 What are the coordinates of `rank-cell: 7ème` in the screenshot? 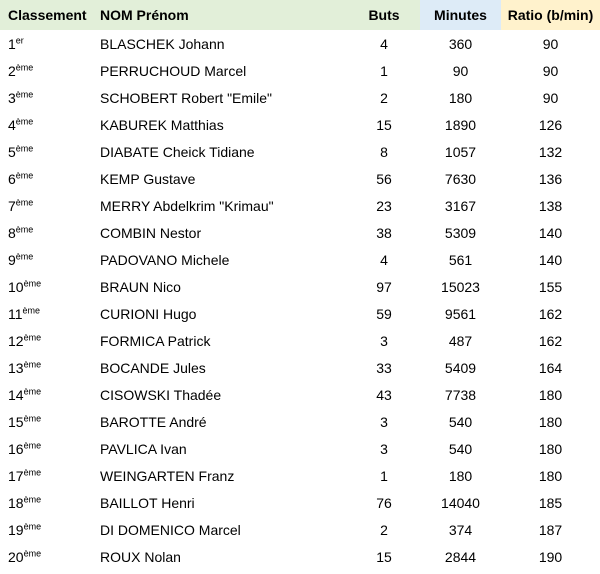 It's located at (46, 205).